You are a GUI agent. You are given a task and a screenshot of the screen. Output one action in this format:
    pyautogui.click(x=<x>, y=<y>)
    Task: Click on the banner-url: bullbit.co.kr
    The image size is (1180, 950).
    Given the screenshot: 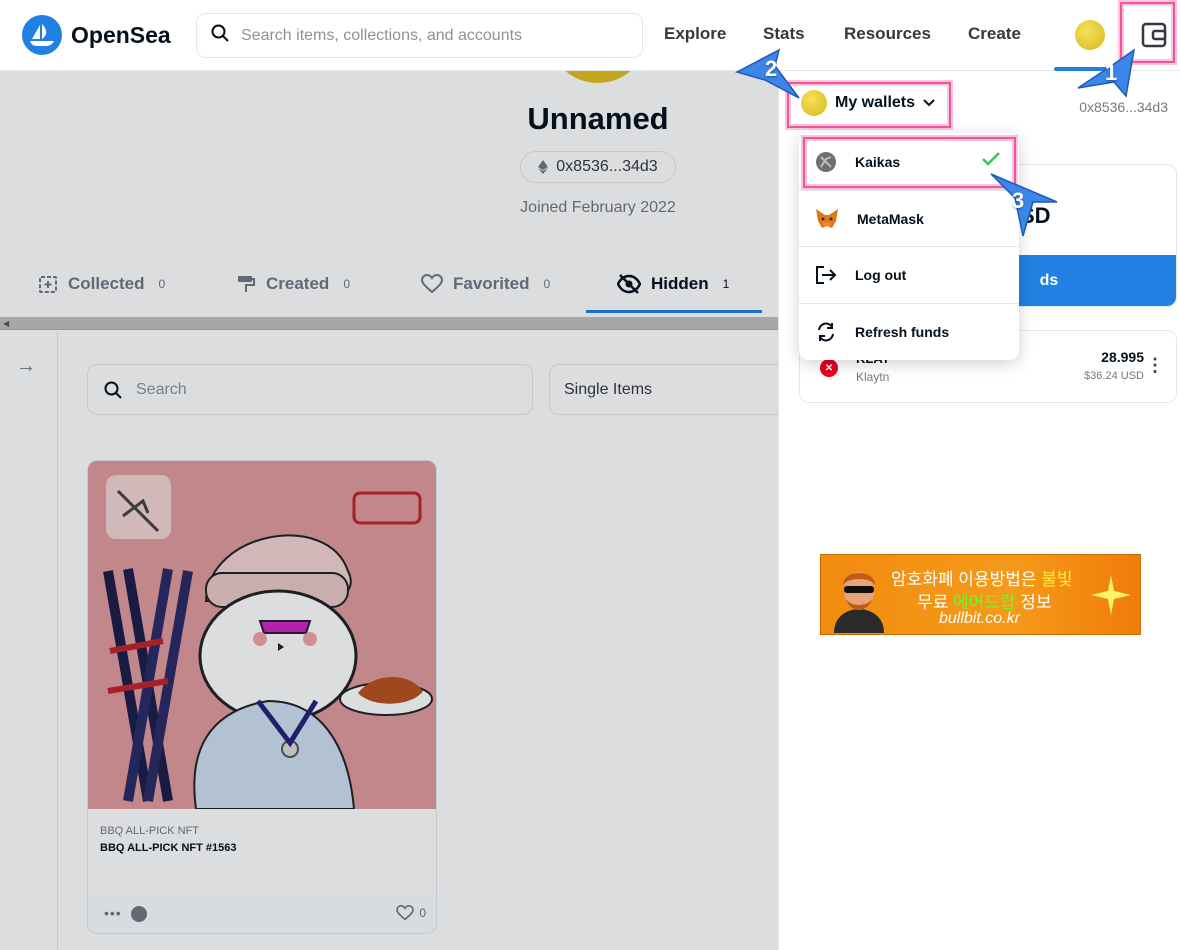 What is the action you would take?
    pyautogui.click(x=979, y=618)
    